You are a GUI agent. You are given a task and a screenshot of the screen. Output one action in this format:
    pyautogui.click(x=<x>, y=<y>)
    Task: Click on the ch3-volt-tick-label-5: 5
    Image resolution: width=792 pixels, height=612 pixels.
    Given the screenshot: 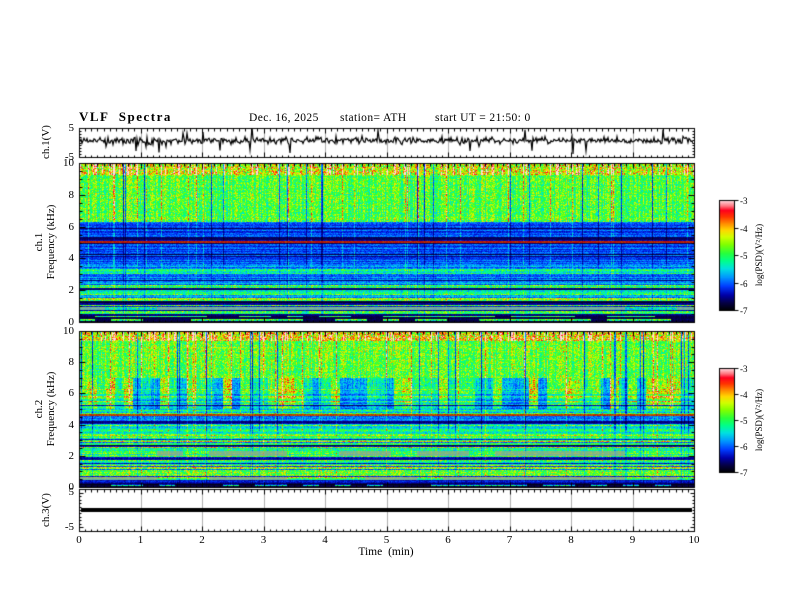 What is the action you would take?
    pyautogui.click(x=71, y=492)
    